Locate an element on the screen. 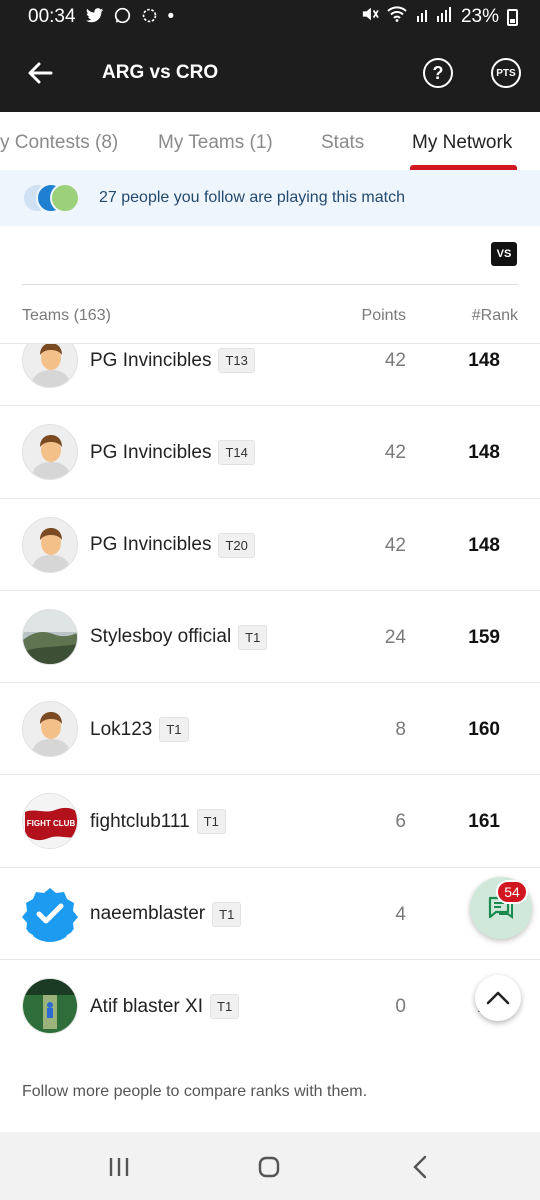 The height and width of the screenshot is (1200, 540). pts-label: PTS is located at coordinates (506, 73).